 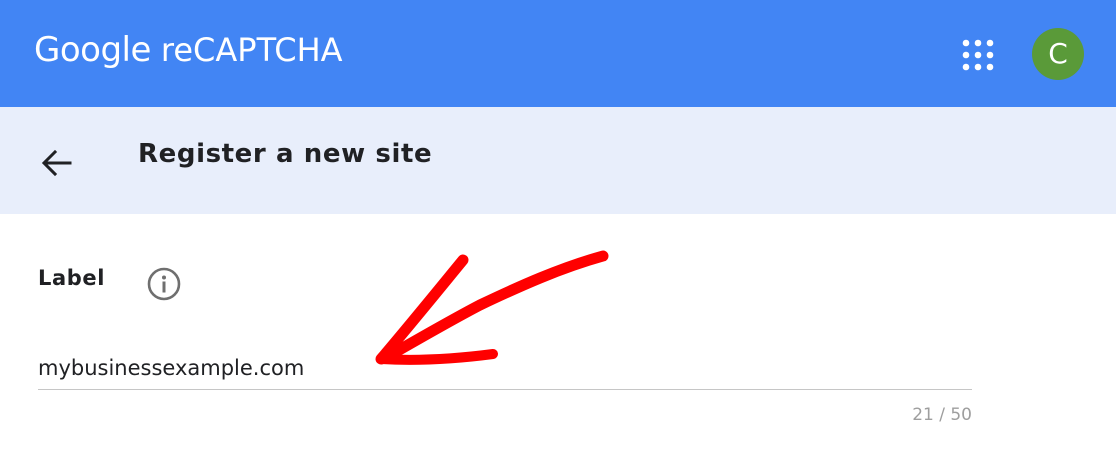 What do you see at coordinates (56, 163) in the screenshot?
I see `arrow-back-icon` at bounding box center [56, 163].